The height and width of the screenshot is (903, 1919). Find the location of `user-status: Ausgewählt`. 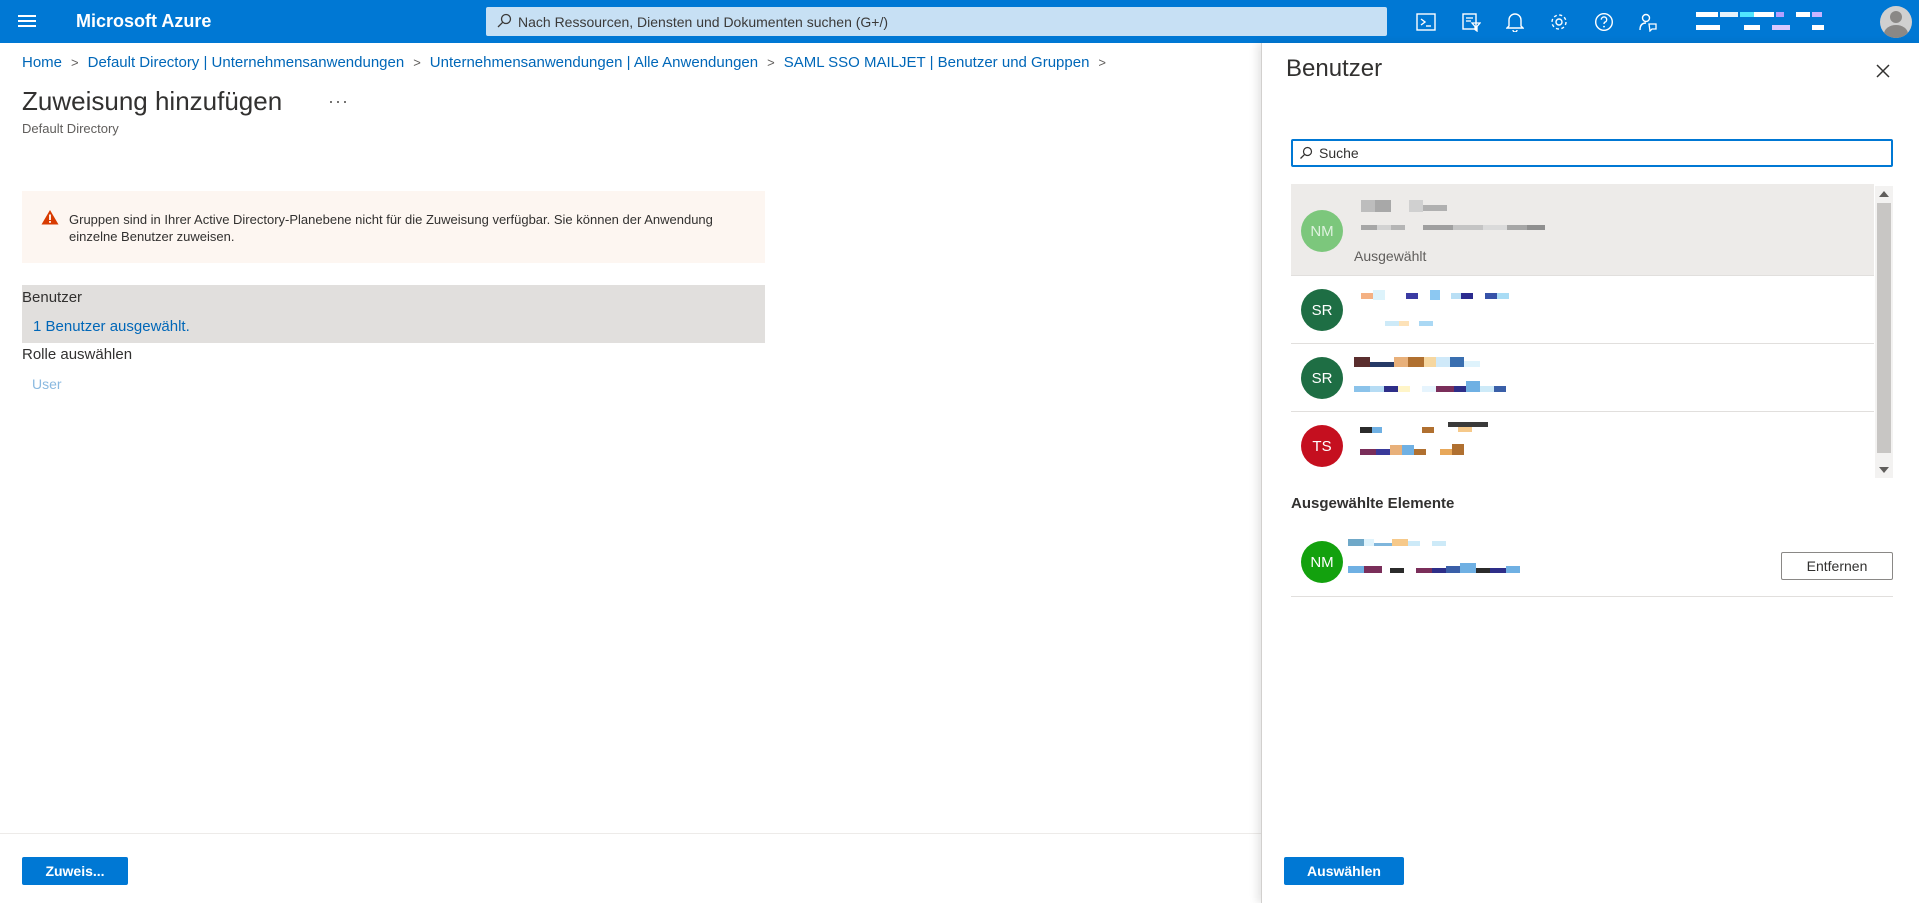

user-status: Ausgewählt is located at coordinates (1390, 256).